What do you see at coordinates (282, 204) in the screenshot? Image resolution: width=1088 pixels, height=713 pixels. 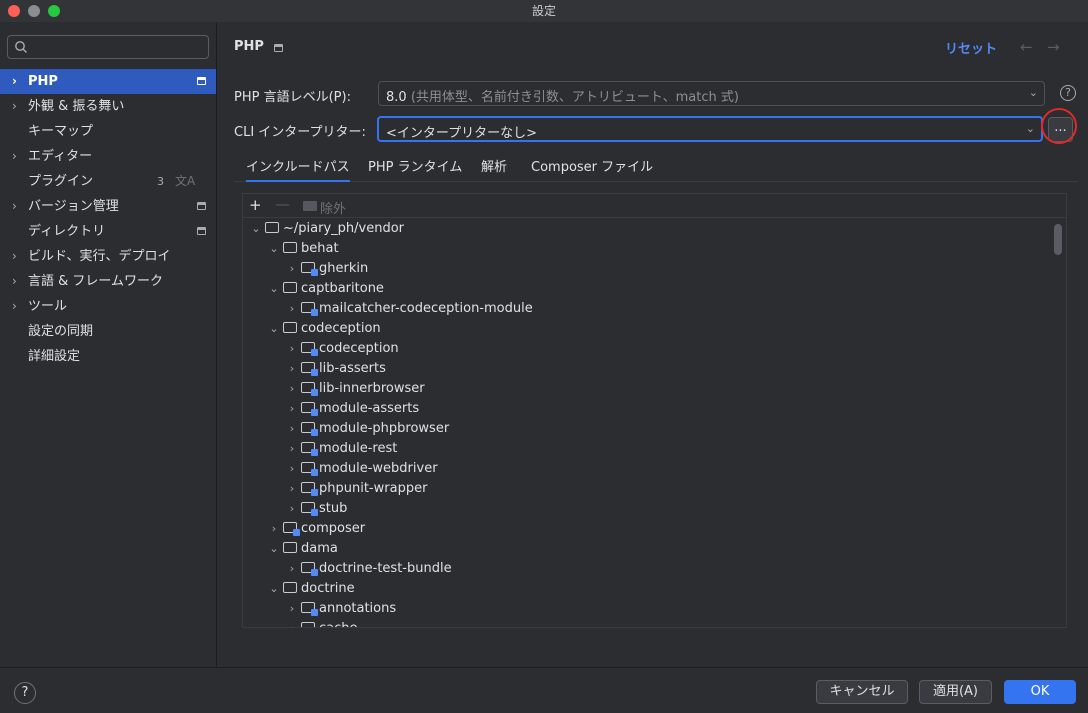 I see `remove-icon: —` at bounding box center [282, 204].